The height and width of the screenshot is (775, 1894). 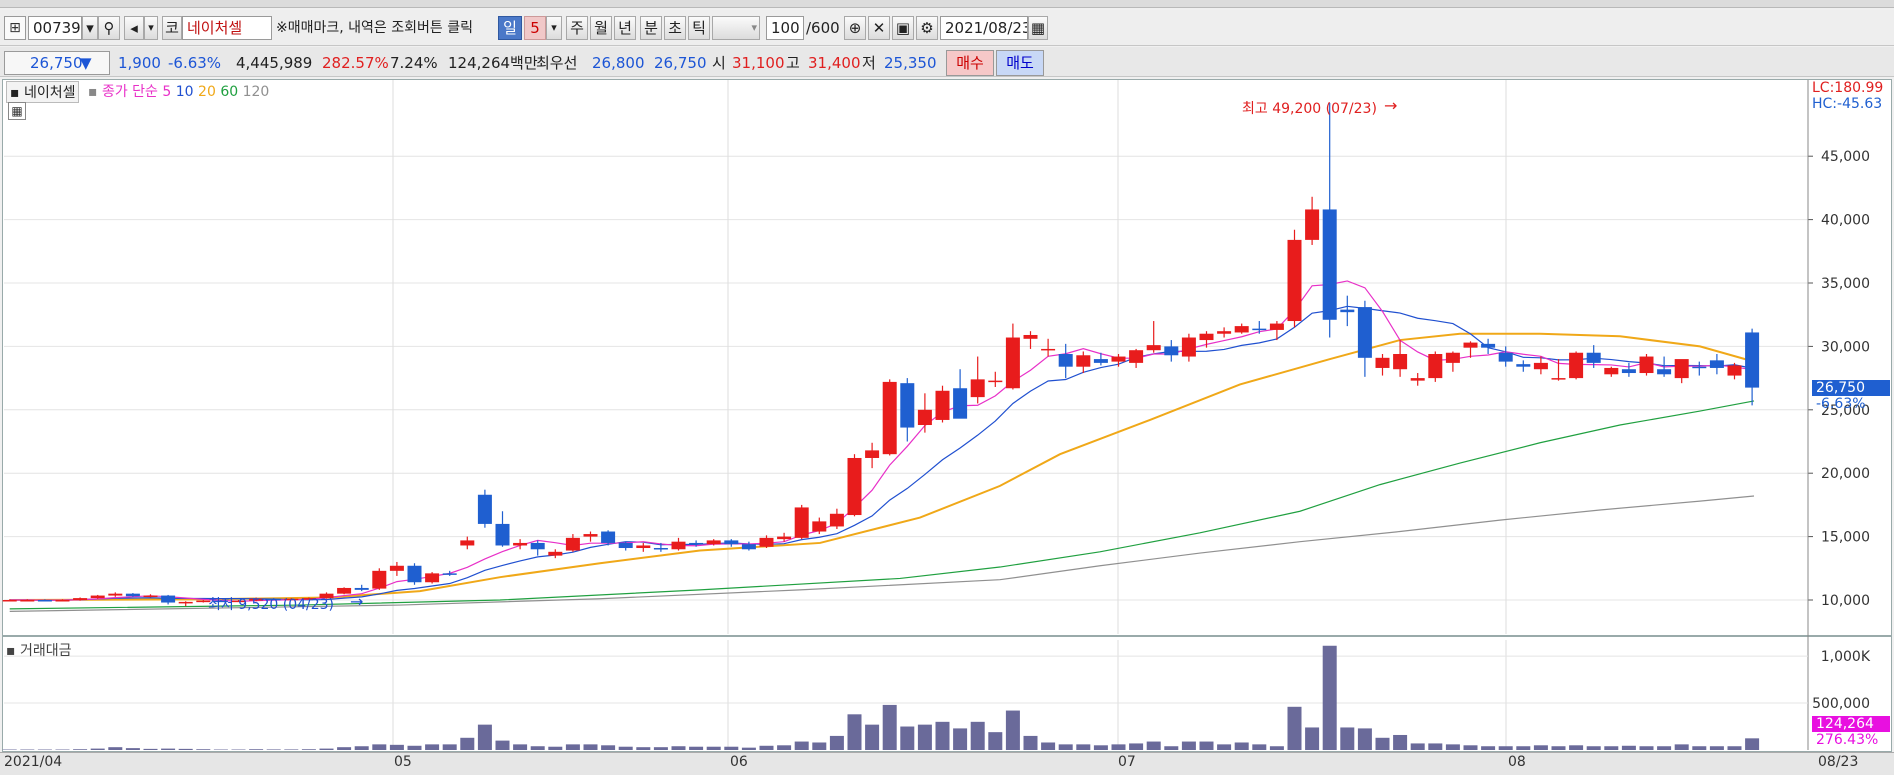 What do you see at coordinates (1851, 724) in the screenshot?
I see `vol-tag: 124,264` at bounding box center [1851, 724].